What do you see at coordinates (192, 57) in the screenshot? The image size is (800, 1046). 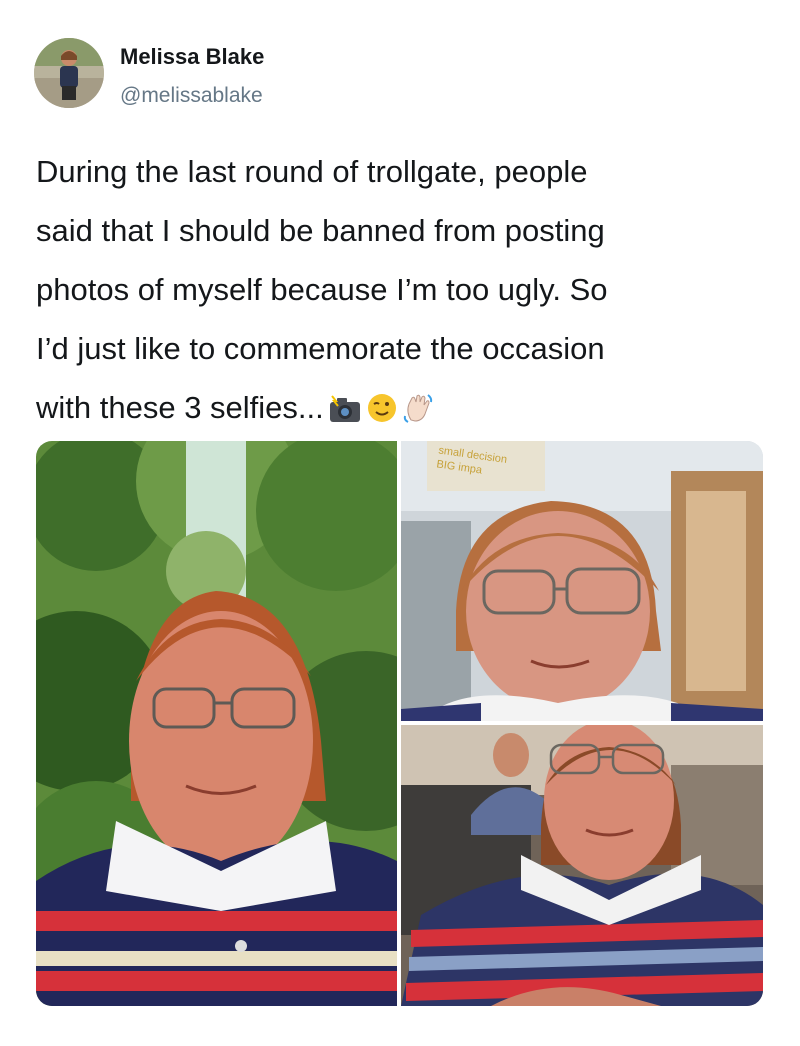 I see `display-name: Melissa Blake` at bounding box center [192, 57].